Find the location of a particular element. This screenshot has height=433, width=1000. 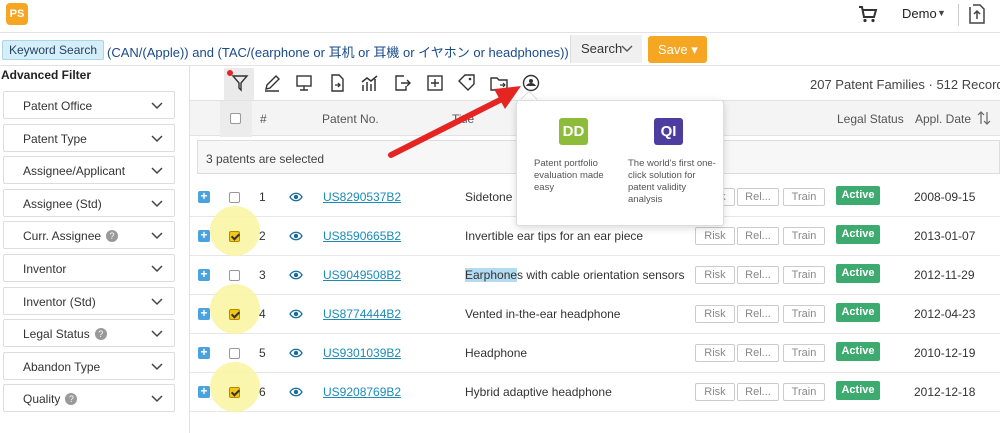

filter-patent-type: Patent Type is located at coordinates (89, 137).